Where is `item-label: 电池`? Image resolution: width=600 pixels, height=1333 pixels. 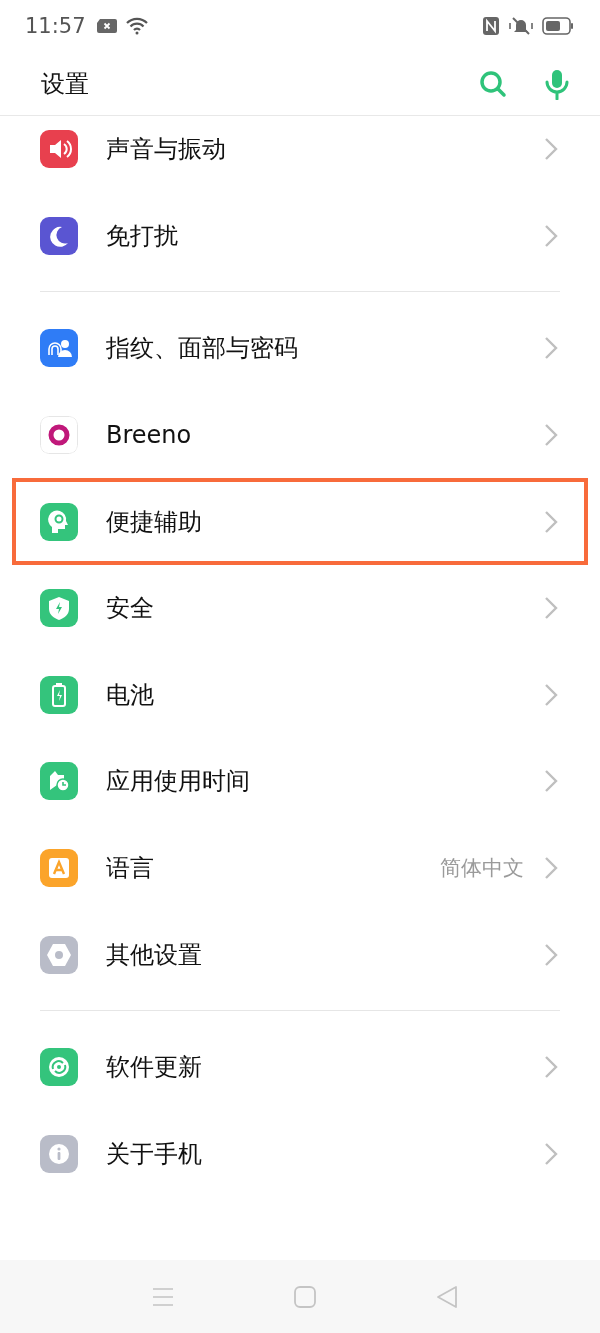
item-label: 电池 is located at coordinates (130, 695).